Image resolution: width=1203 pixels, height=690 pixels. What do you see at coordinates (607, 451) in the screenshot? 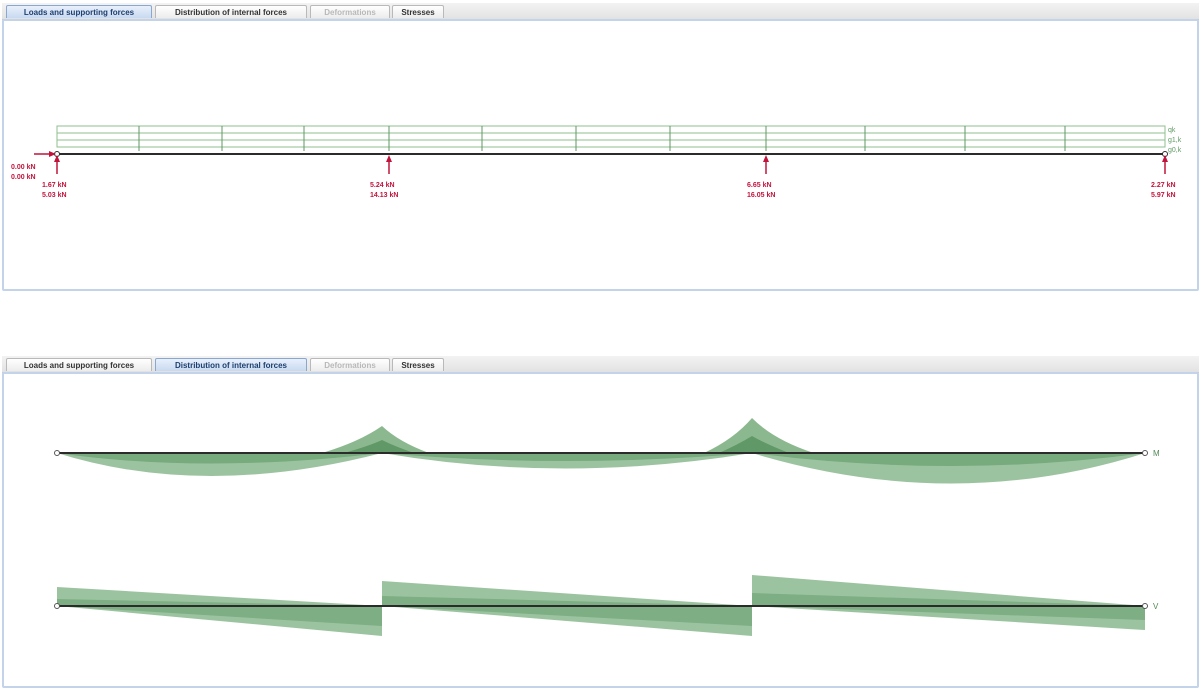
I see `moment-diagram: M` at bounding box center [607, 451].